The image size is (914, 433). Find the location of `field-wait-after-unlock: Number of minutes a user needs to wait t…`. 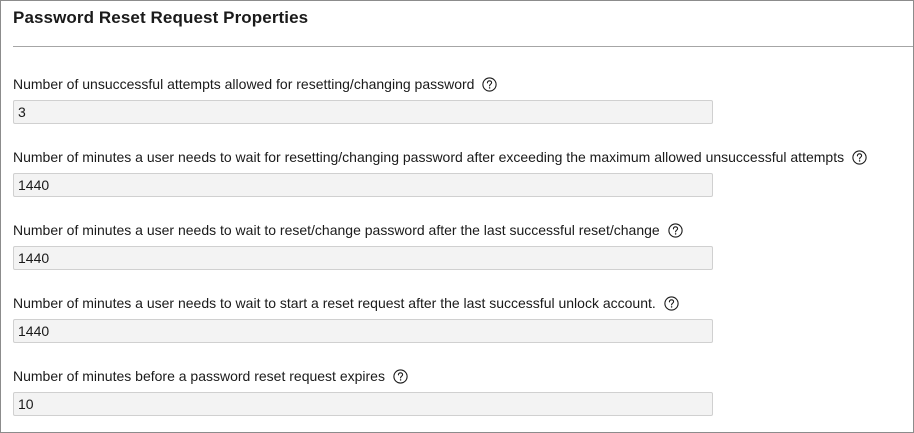

field-wait-after-unlock: Number of minutes a user needs to wait t… is located at coordinates (363, 318).